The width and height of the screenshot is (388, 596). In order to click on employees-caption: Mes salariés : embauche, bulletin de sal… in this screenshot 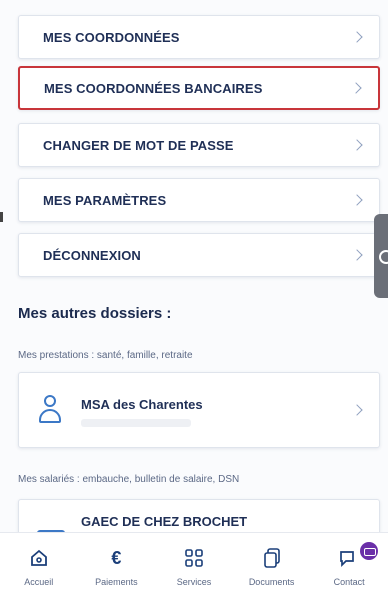, I will do `click(129, 479)`.